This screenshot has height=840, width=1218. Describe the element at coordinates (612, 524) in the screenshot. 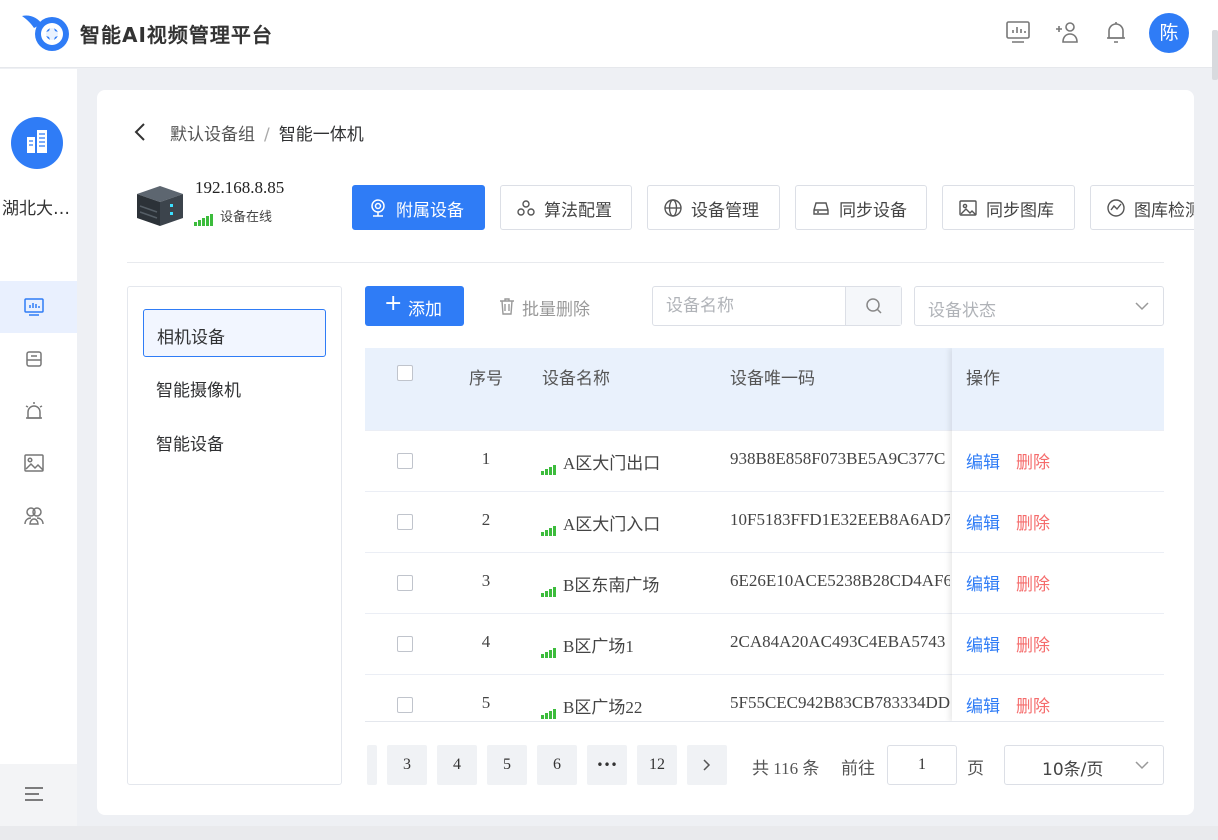

I see `device-name: A区大门入口` at that location.